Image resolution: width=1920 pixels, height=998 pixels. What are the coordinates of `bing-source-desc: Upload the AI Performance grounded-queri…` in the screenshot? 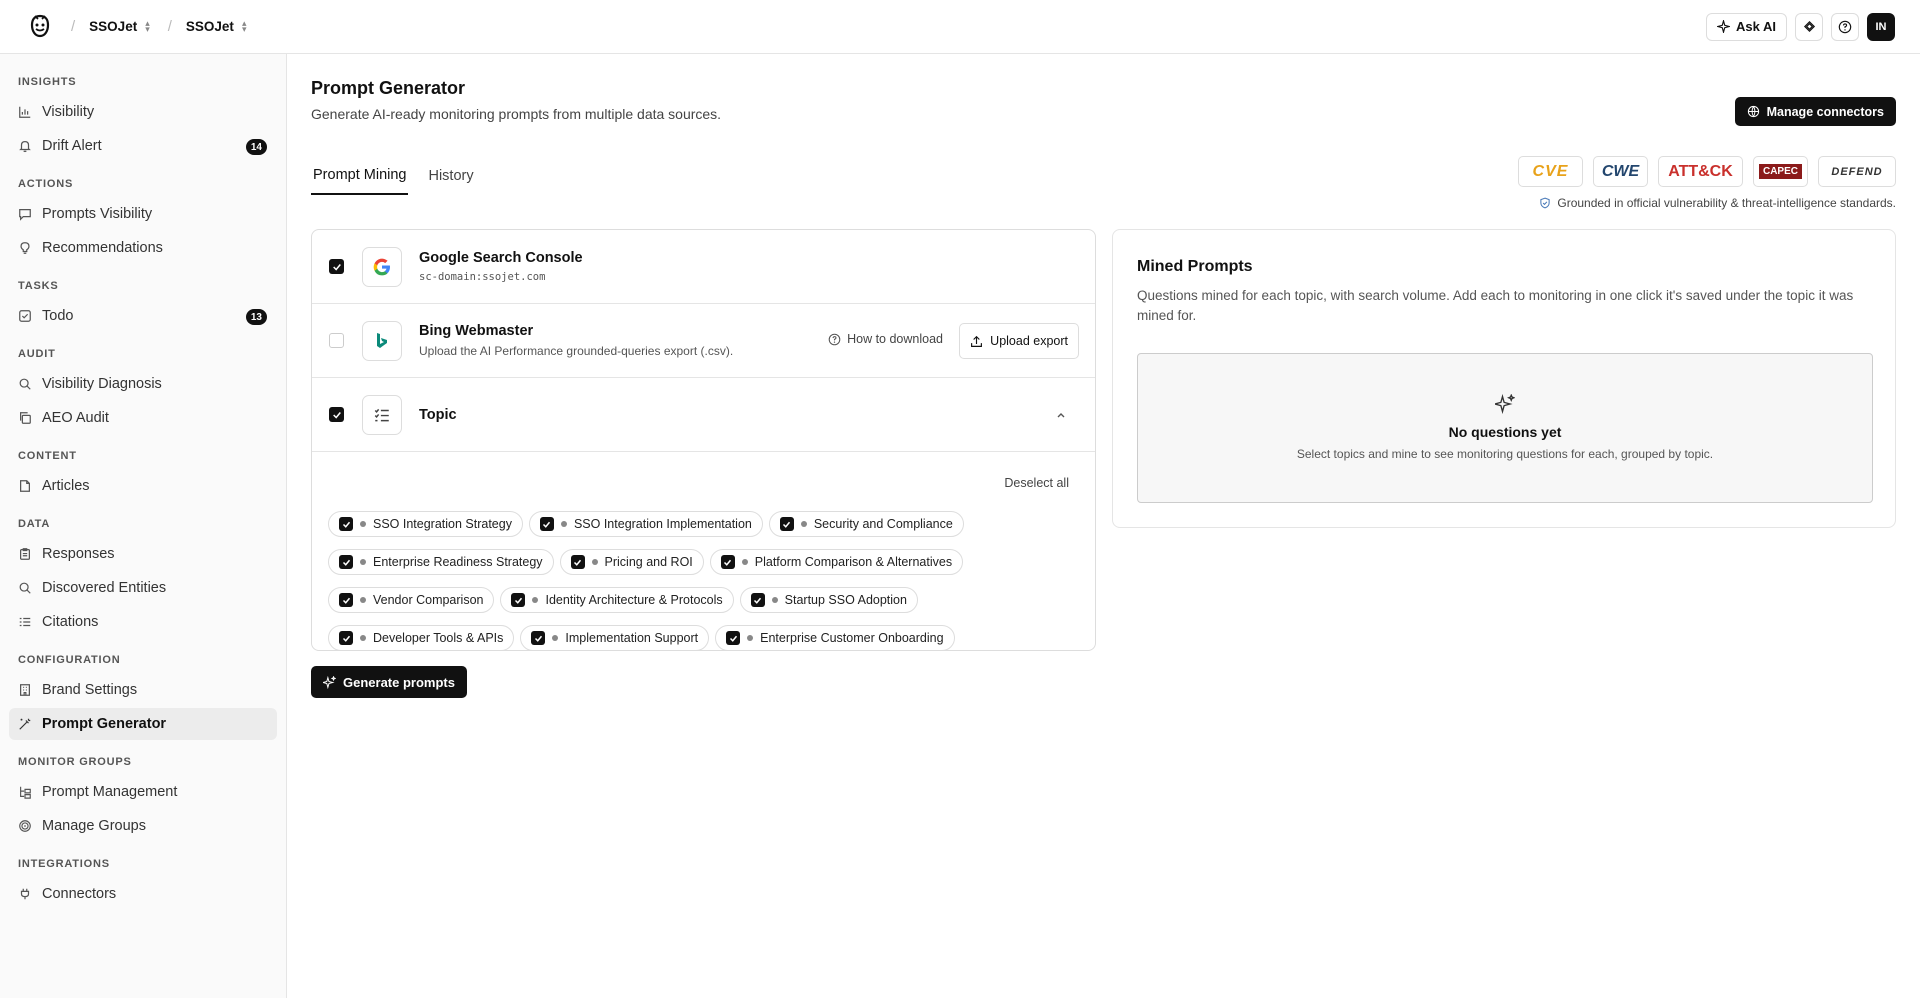 It's located at (576, 351).